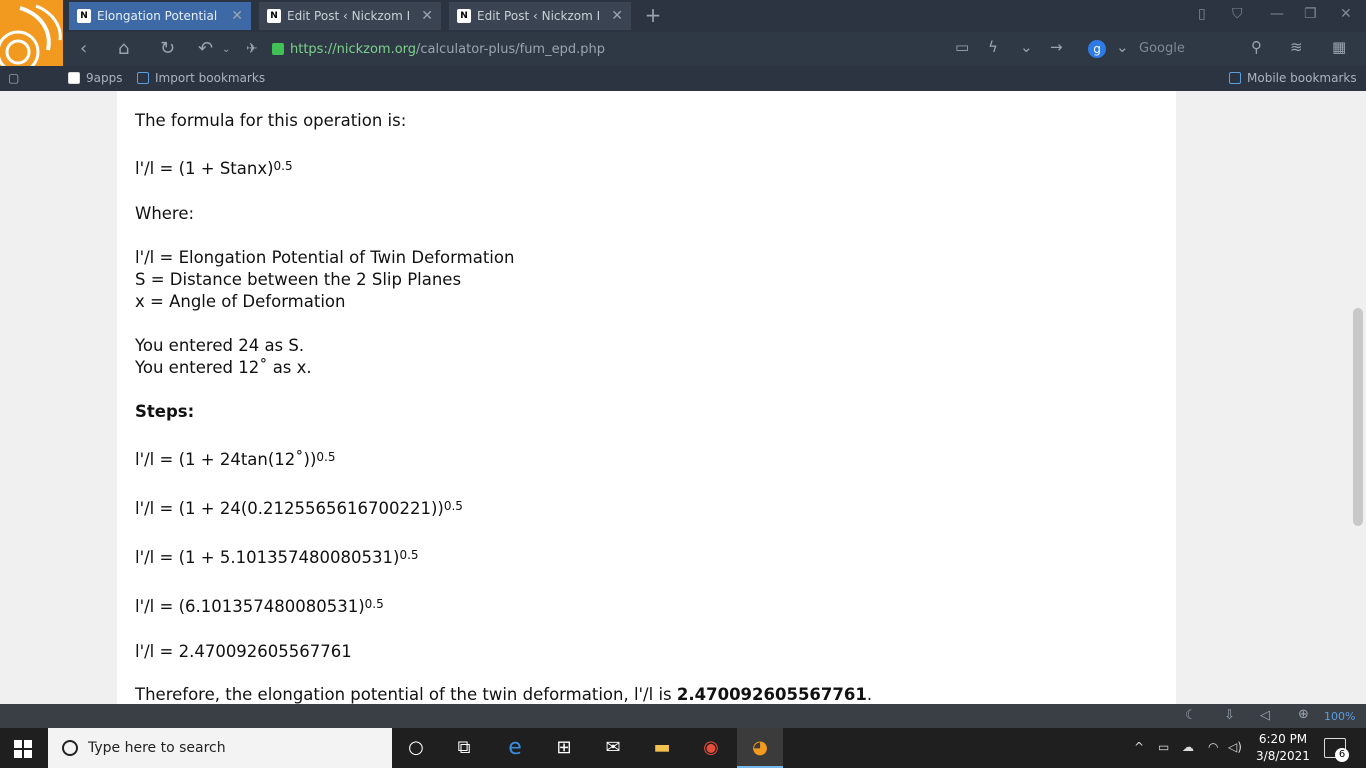  What do you see at coordinates (1339, 47) in the screenshot?
I see `grid-icon: ▦` at bounding box center [1339, 47].